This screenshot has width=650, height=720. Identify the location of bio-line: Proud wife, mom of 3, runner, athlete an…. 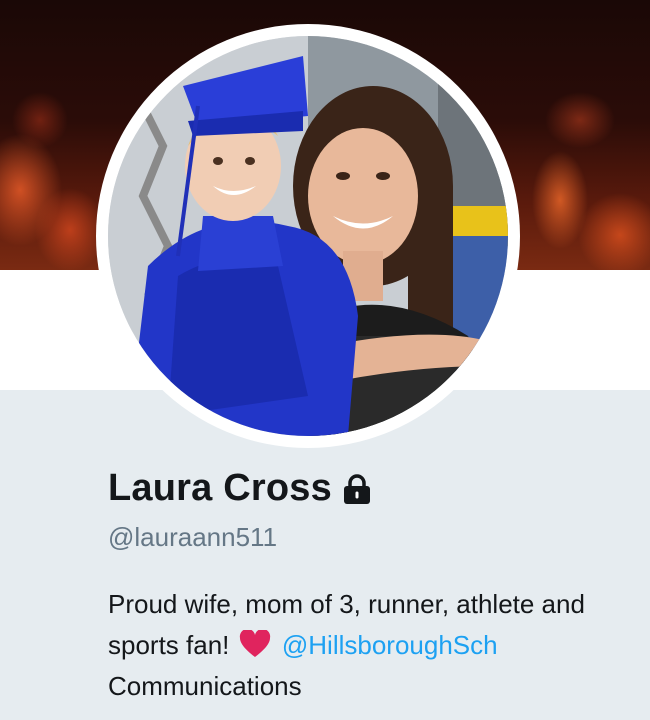
(346, 604).